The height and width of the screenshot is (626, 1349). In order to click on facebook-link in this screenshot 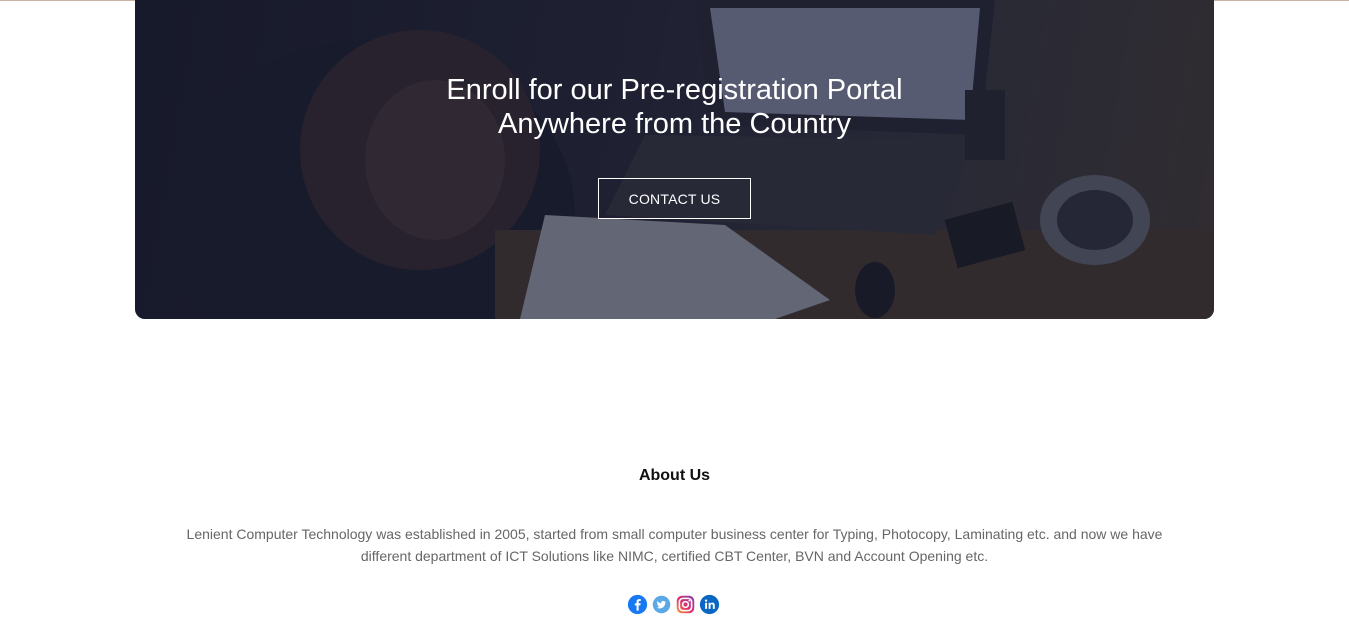, I will do `click(637, 604)`.